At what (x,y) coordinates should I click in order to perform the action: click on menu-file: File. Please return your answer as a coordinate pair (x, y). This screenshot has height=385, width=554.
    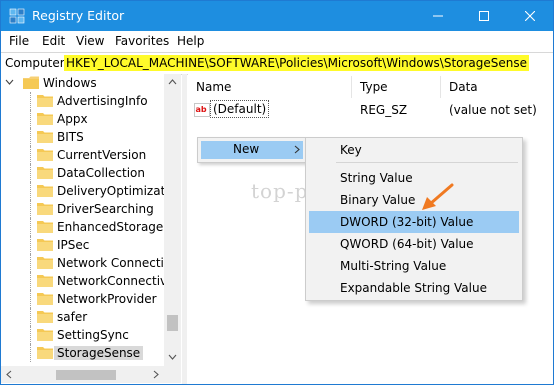
    Looking at the image, I should click on (19, 41).